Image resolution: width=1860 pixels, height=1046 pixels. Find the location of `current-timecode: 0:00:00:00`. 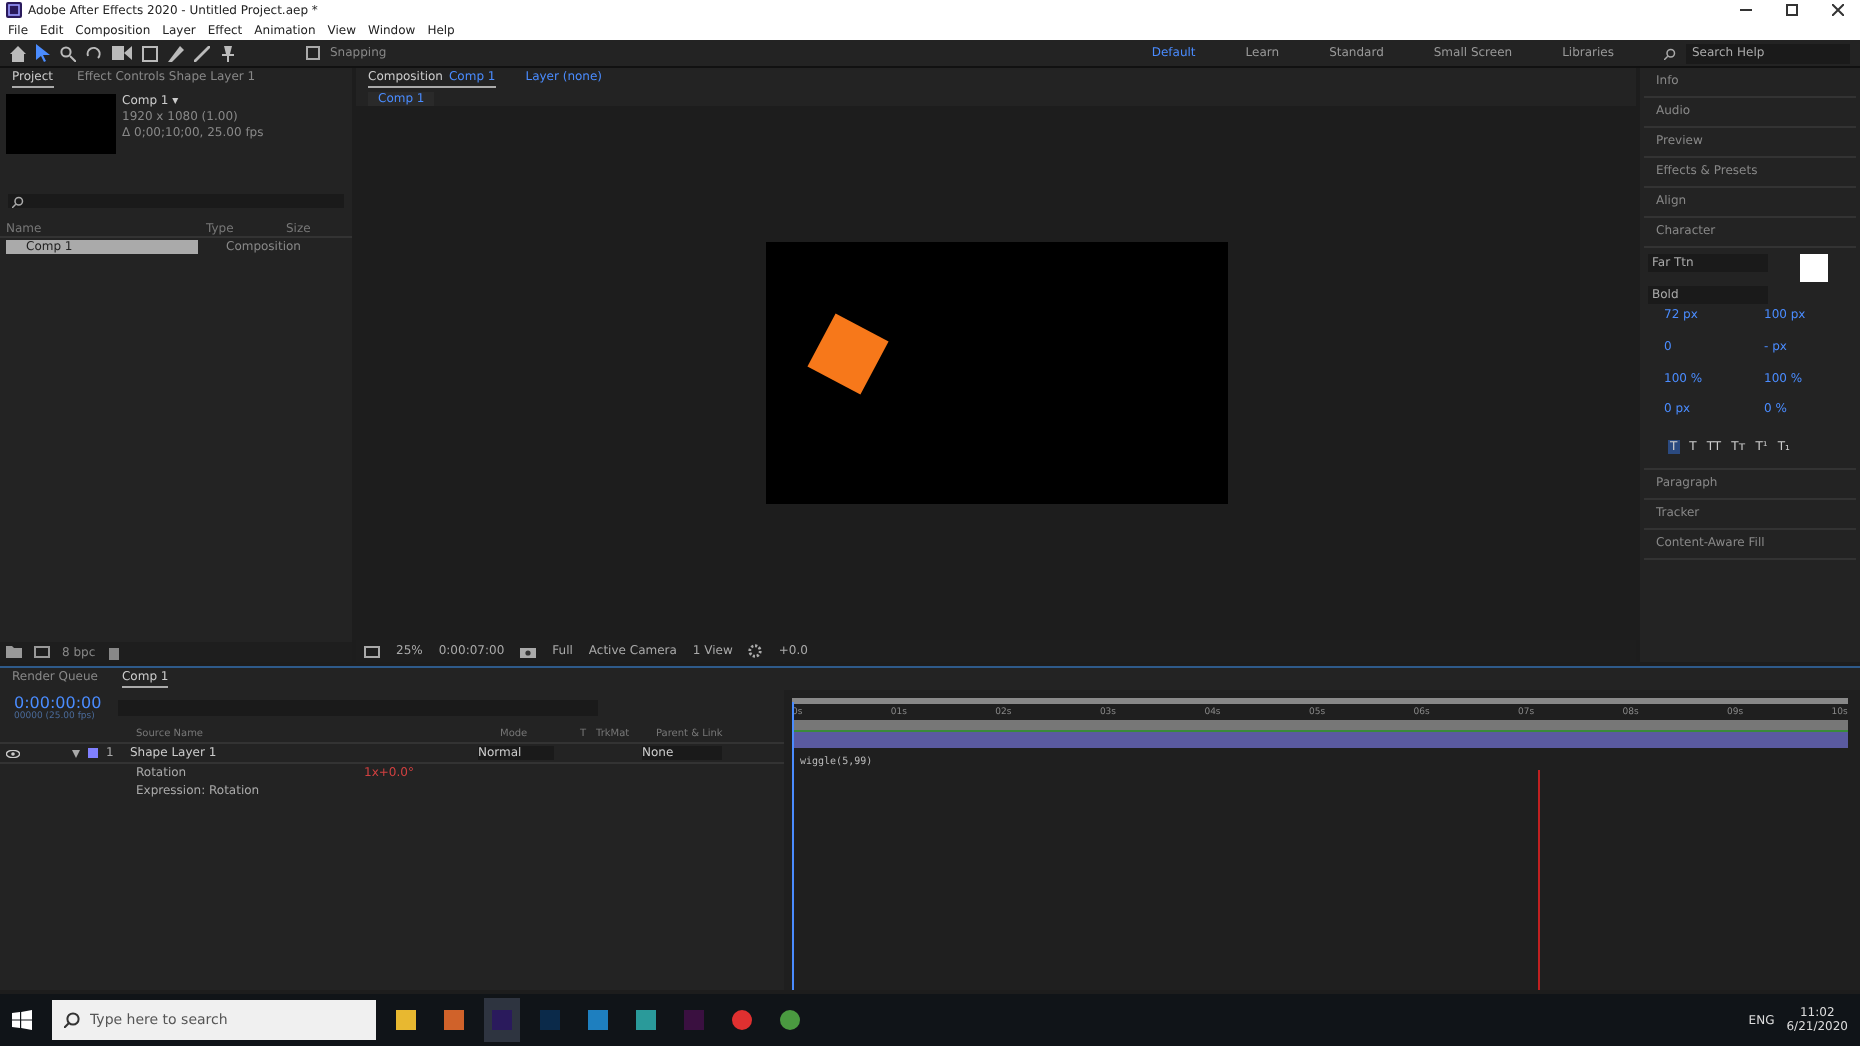

current-timecode: 0:00:00:00 is located at coordinates (58, 703).